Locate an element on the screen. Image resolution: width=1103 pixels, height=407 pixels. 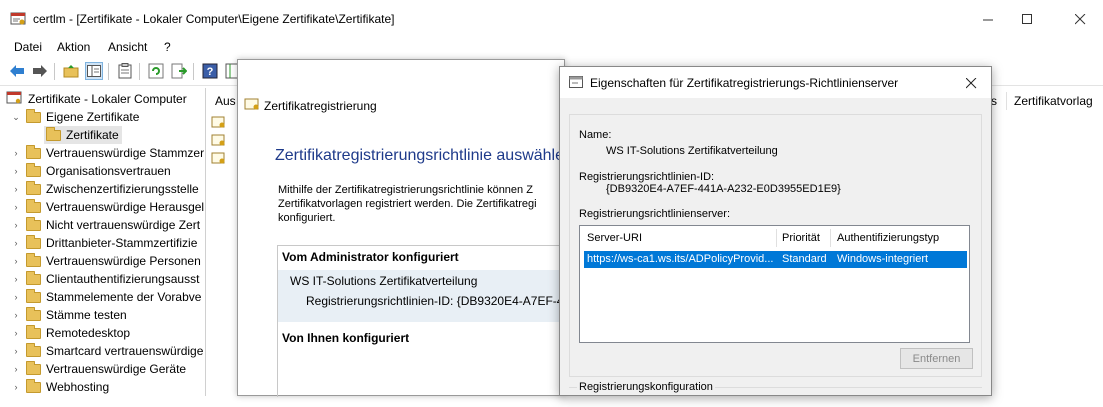
menu-ansicht: Ansicht is located at coordinates (127, 47).